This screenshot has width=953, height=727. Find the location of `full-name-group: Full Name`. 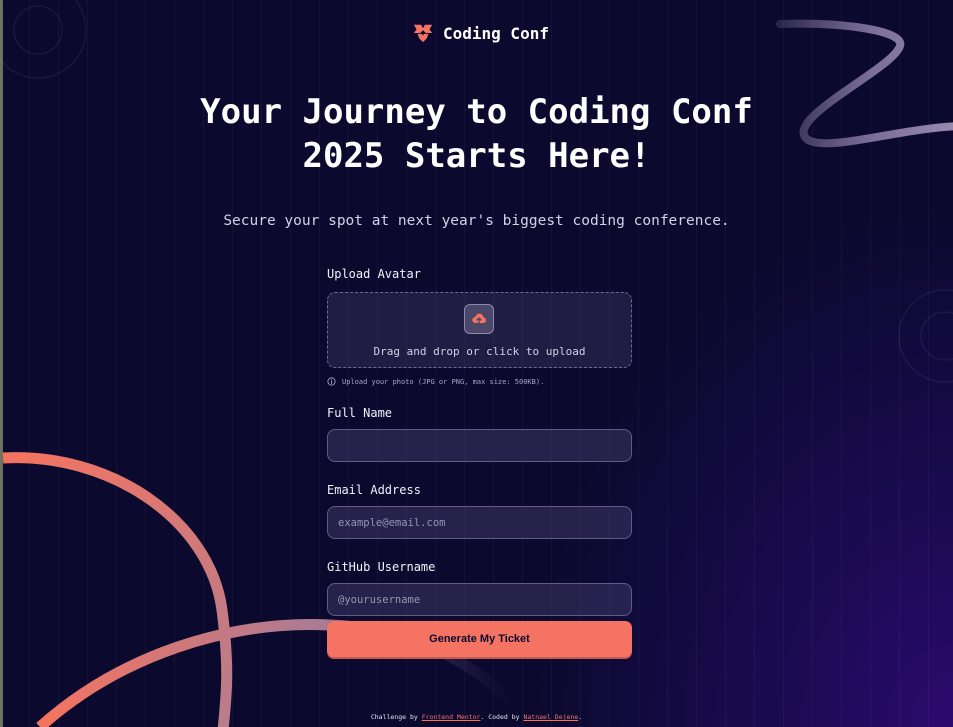

full-name-group: Full Name is located at coordinates (479, 434).